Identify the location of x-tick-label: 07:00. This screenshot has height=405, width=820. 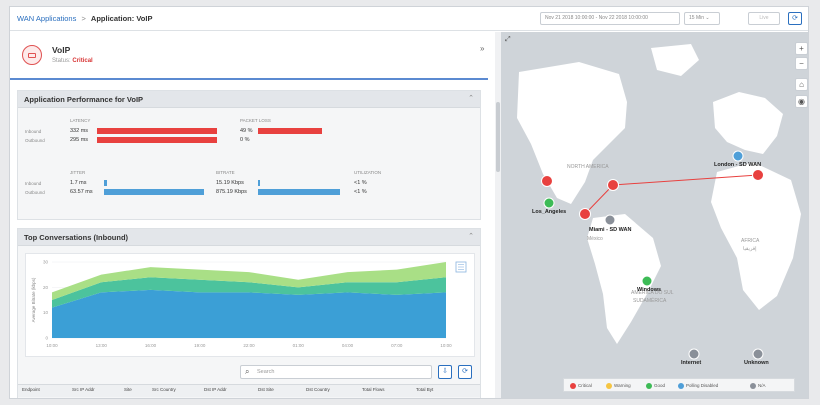
(397, 345).